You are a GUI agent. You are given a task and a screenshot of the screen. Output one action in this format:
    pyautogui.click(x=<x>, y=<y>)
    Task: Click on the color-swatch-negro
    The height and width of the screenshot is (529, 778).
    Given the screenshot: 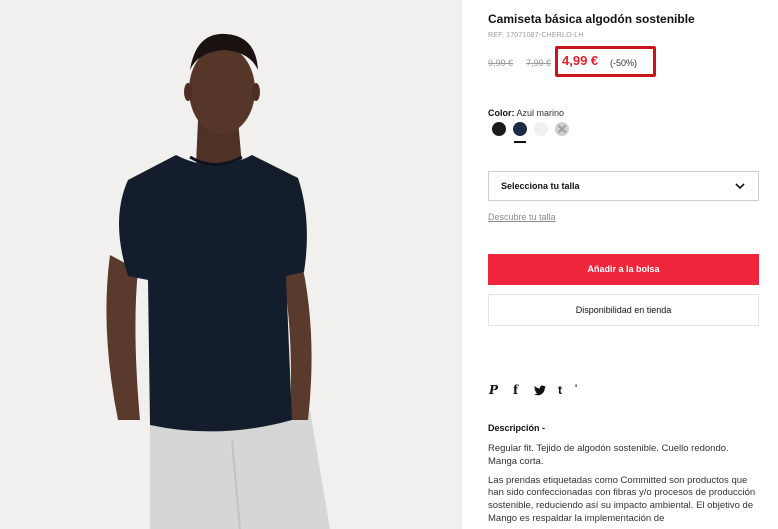 What is the action you would take?
    pyautogui.click(x=499, y=129)
    